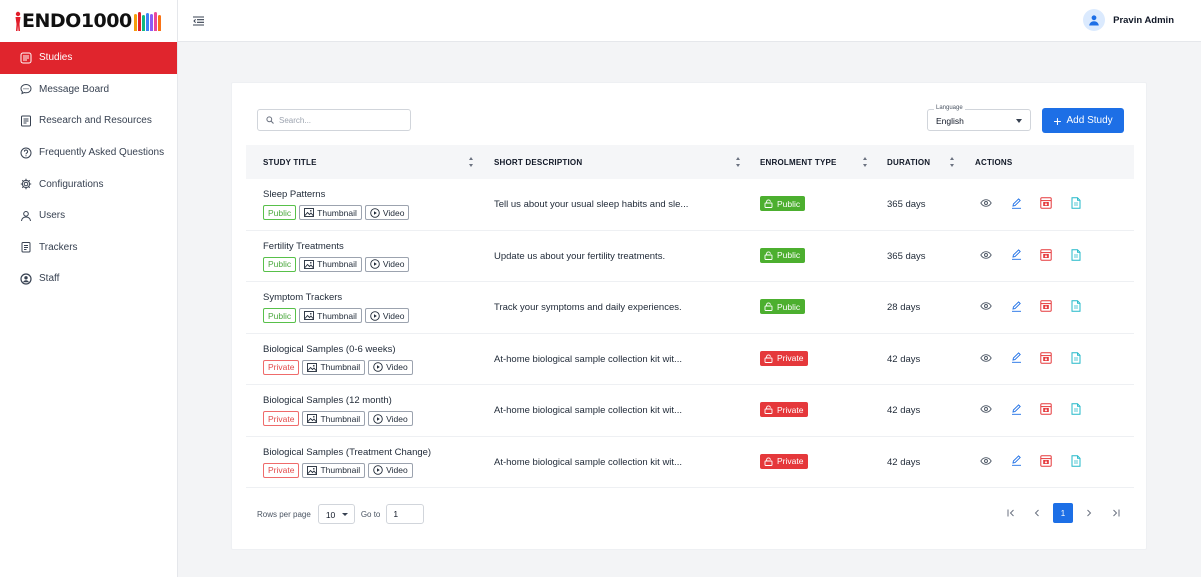 This screenshot has width=1201, height=577. Describe the element at coordinates (88, 58) in the screenshot. I see `sidebar-item-studies: Studies` at that location.